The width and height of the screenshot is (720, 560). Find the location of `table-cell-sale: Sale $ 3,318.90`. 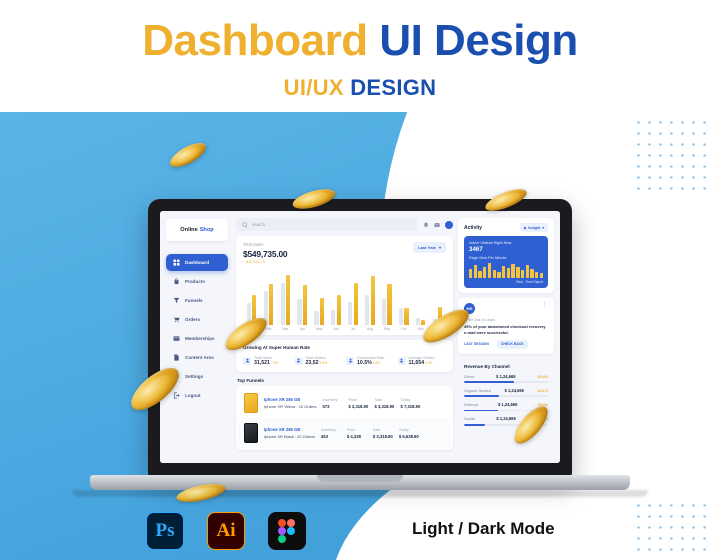

table-cell-sale: Sale $ 3,318.90 is located at coordinates (384, 403).